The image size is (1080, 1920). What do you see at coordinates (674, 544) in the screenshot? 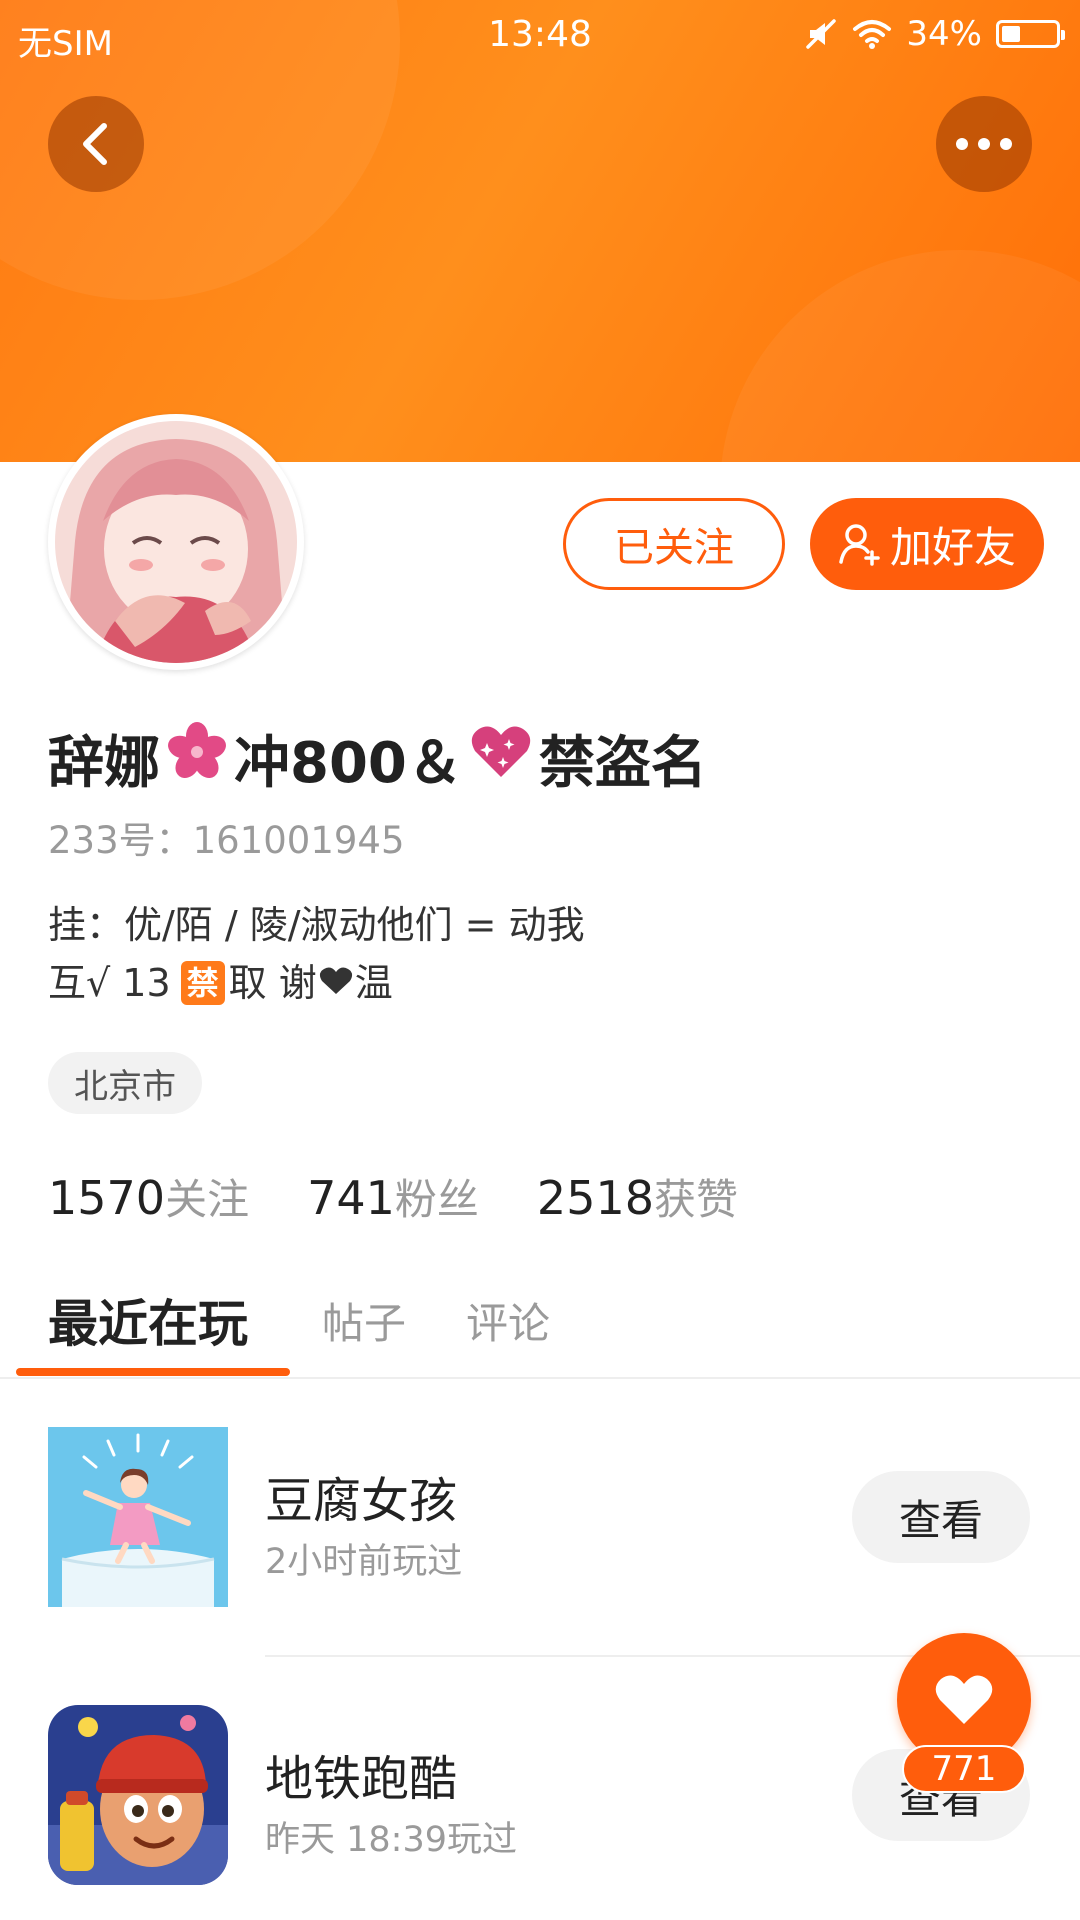
I see `following-button: 已关注` at bounding box center [674, 544].